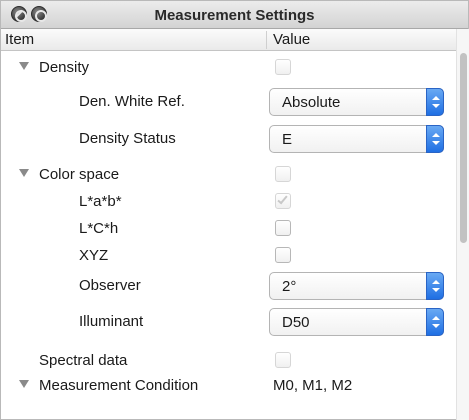 Image resolution: width=469 pixels, height=420 pixels. I want to click on select-value: 2°, so click(289, 286).